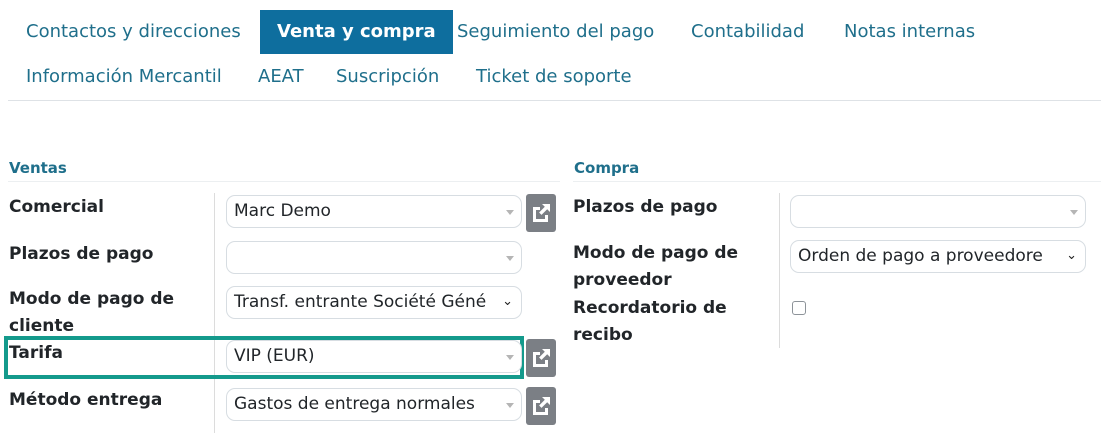 Image resolution: width=1101 pixels, height=445 pixels. I want to click on label-recordatorio-recibo-line2: recibo, so click(603, 335).